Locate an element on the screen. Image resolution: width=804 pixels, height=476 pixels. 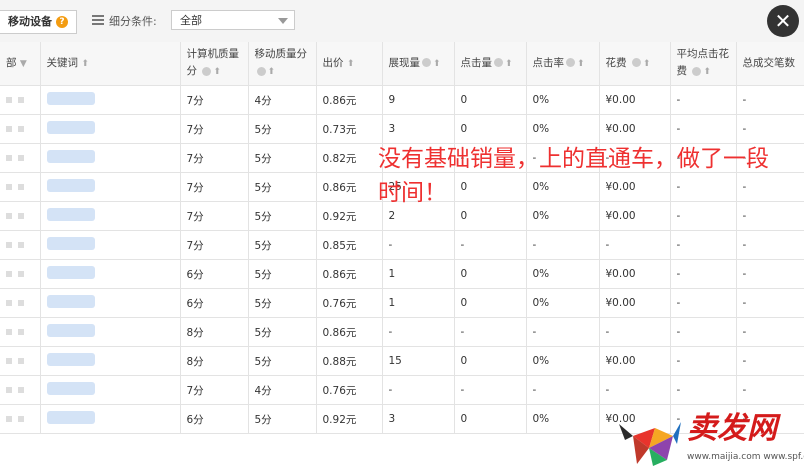
table-row: 7分 4分 0.76元 - - - - - - is located at coordinates (402, 390).